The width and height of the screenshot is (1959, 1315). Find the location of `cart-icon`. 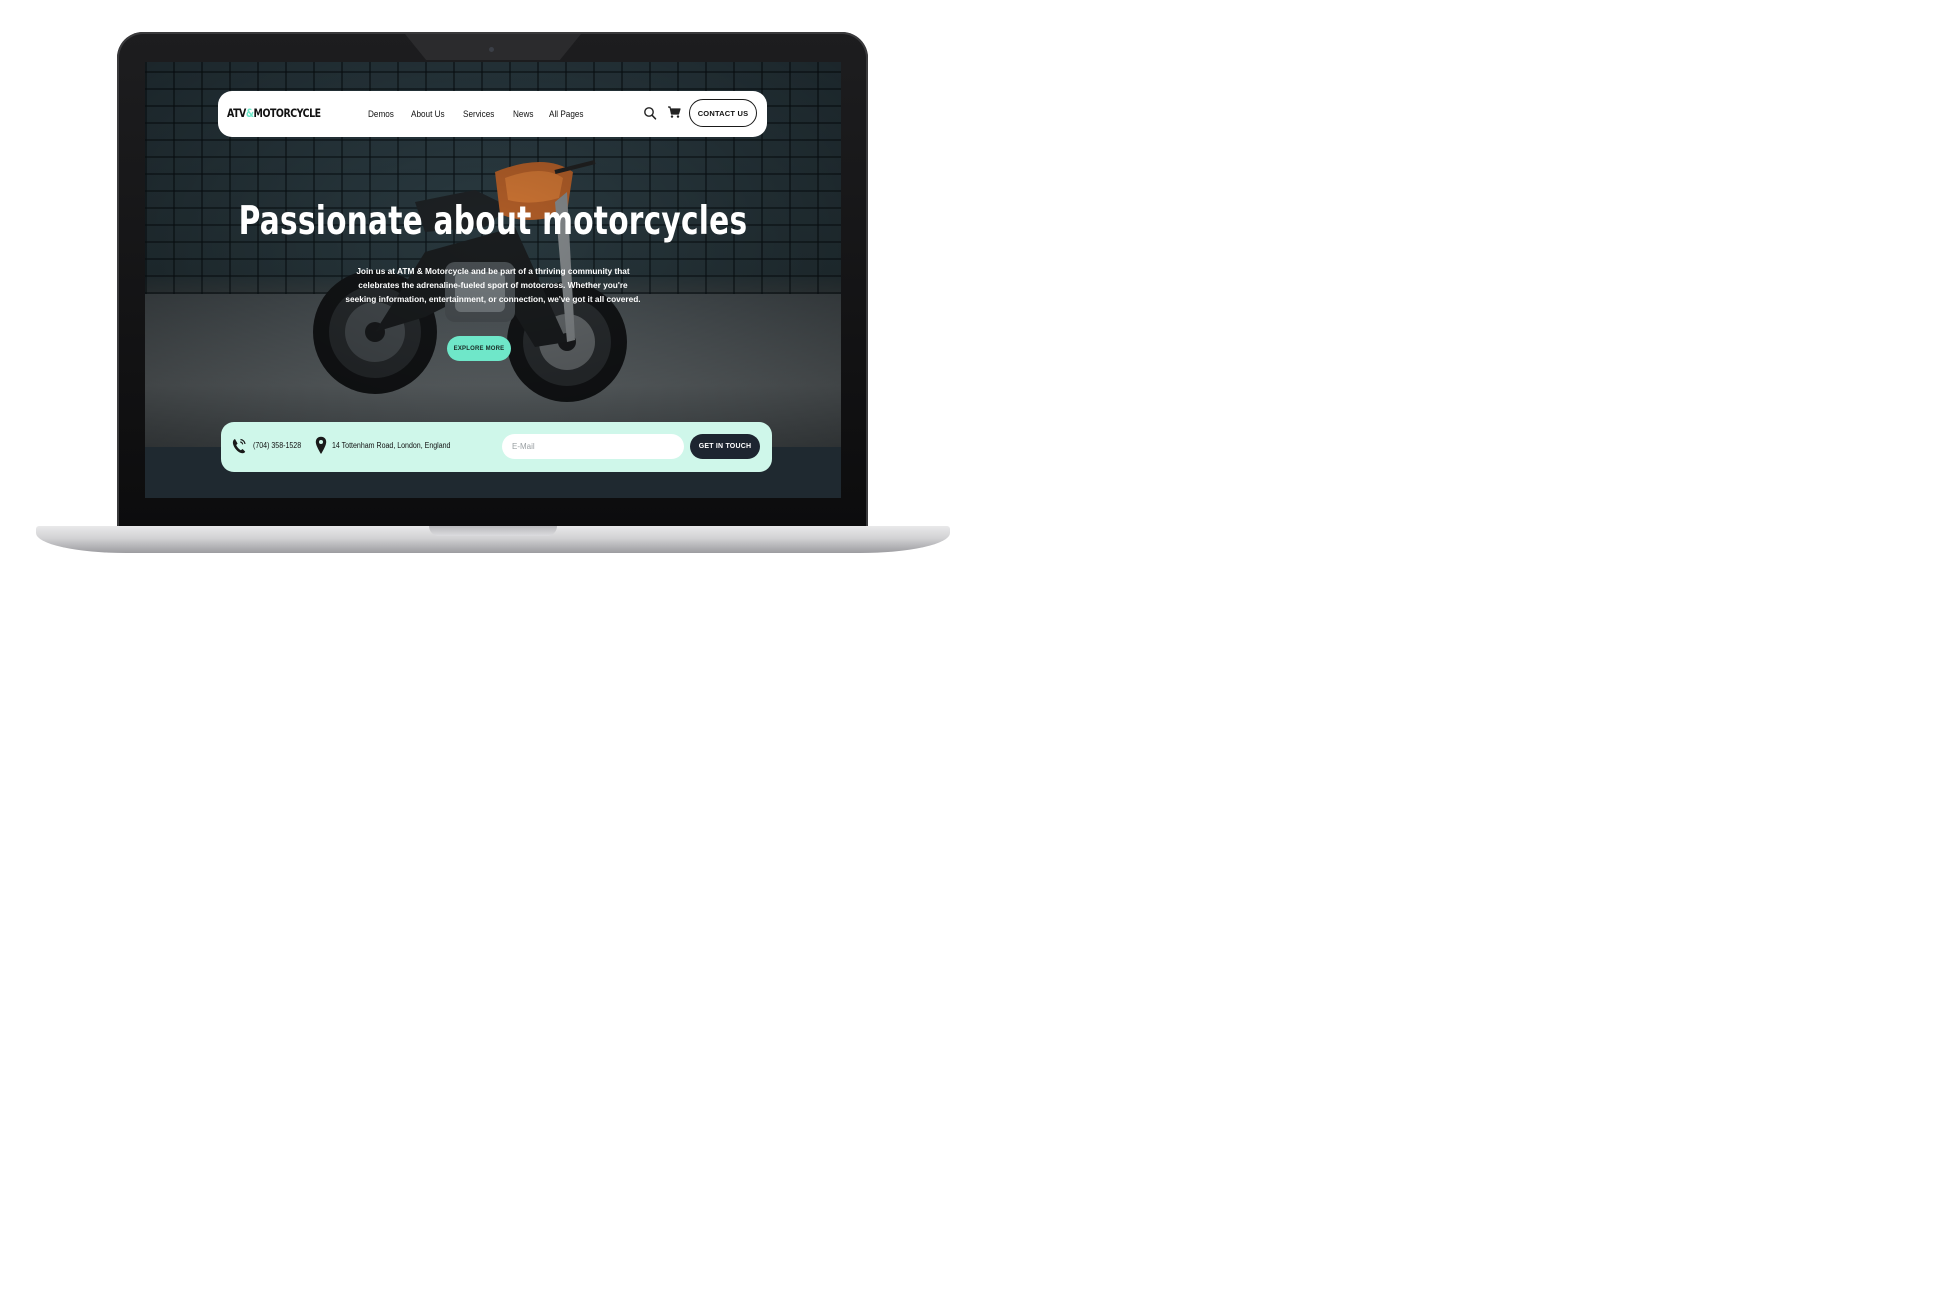

cart-icon is located at coordinates (674, 112).